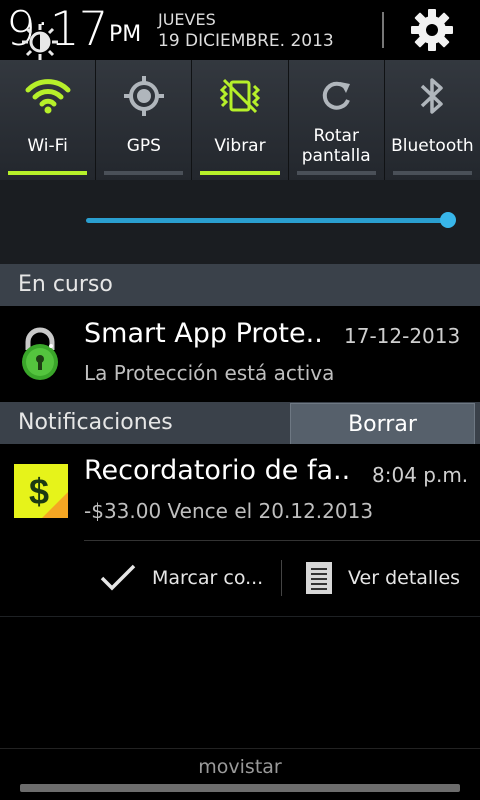 The height and width of the screenshot is (800, 480). What do you see at coordinates (432, 173) in the screenshot?
I see `bluetooth-indicator` at bounding box center [432, 173].